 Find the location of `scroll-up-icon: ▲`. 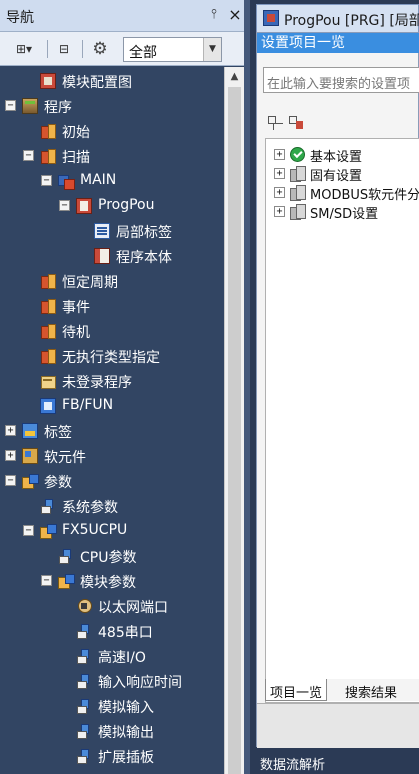

scroll-up-icon: ▲ is located at coordinates (234, 77).